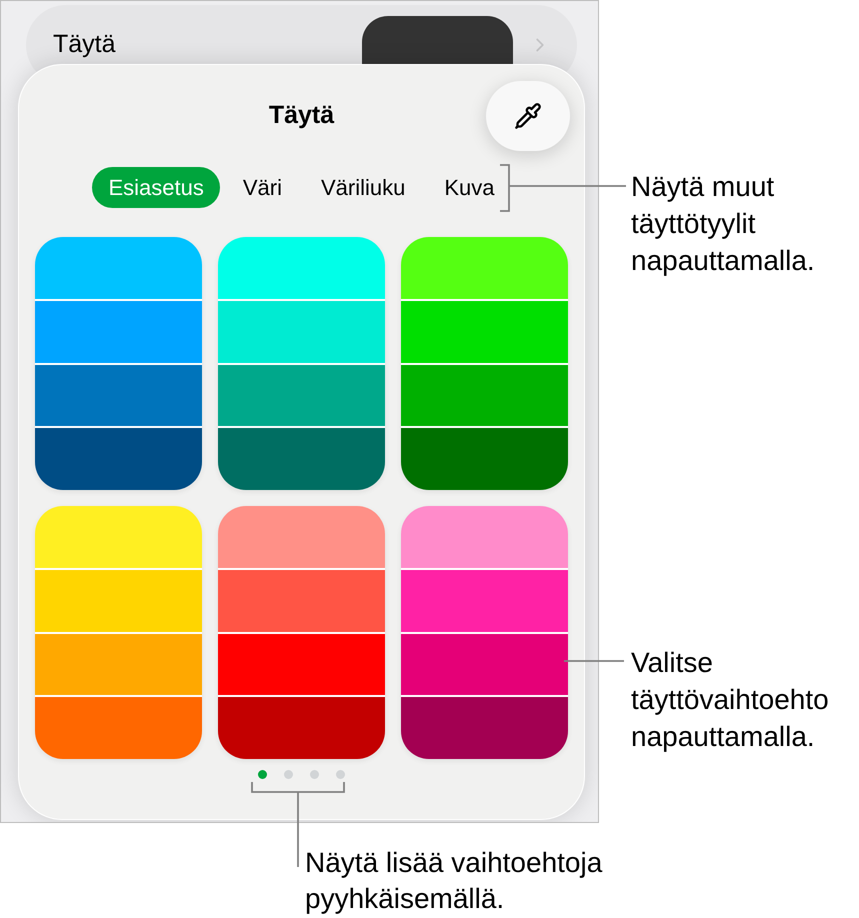 The image size is (859, 918). I want to click on leader-line, so click(594, 661).